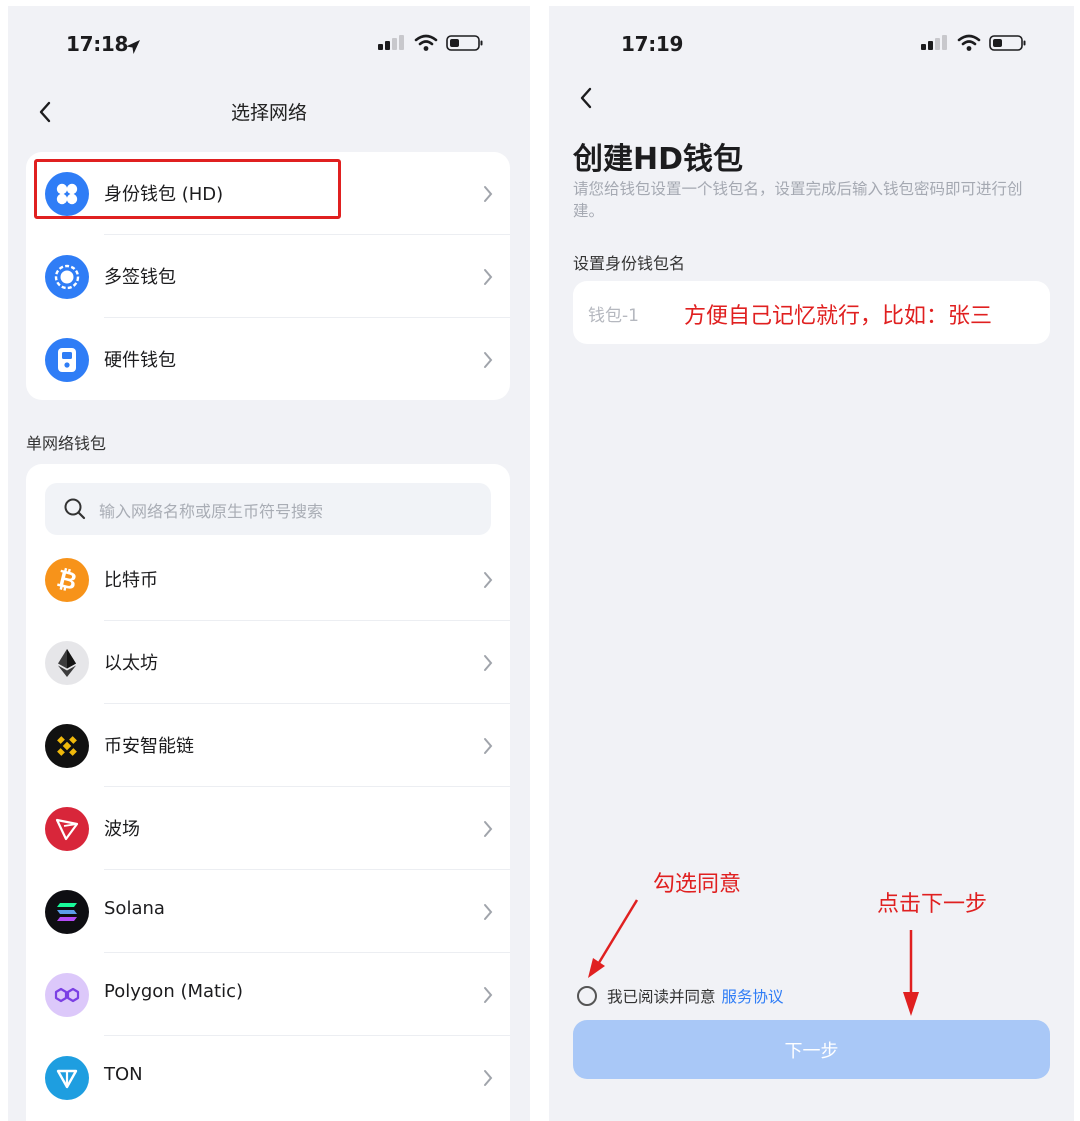 Image resolution: width=1080 pixels, height=1121 pixels. Describe the element at coordinates (798, 200) in the screenshot. I see `page-description: 请您给钱包设置一个钱包名，设置完成后输入钱包密码即可进行创建。` at that location.